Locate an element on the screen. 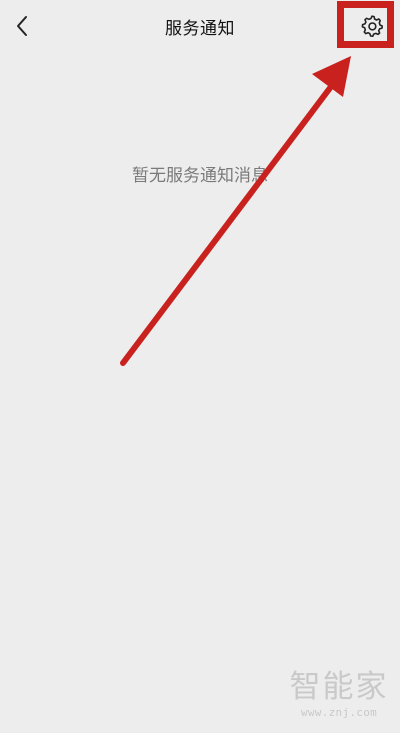  nav-bar: 服务通知 is located at coordinates (200, 26).